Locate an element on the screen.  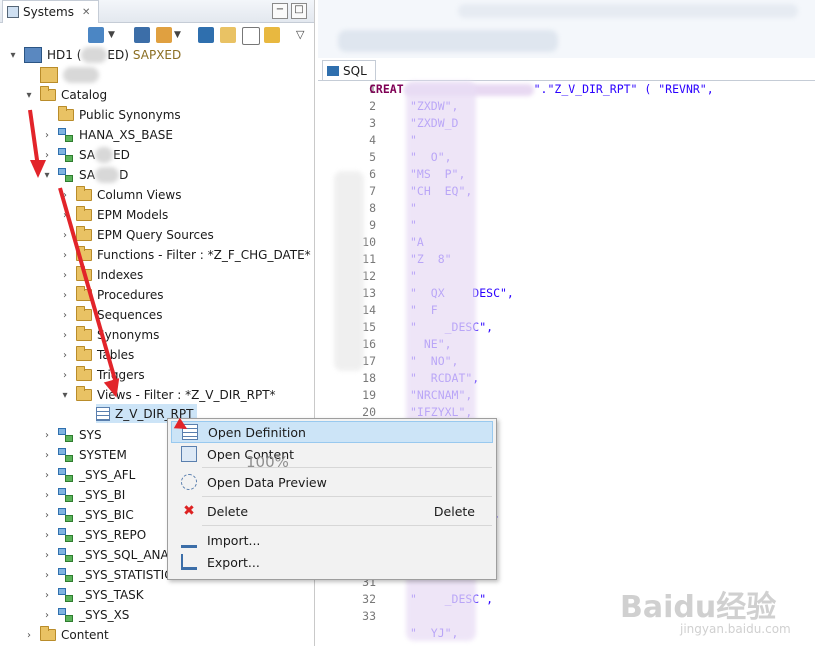
tree-schema-sys-xs: › _SYS_XS is located at coordinates (85, 615).